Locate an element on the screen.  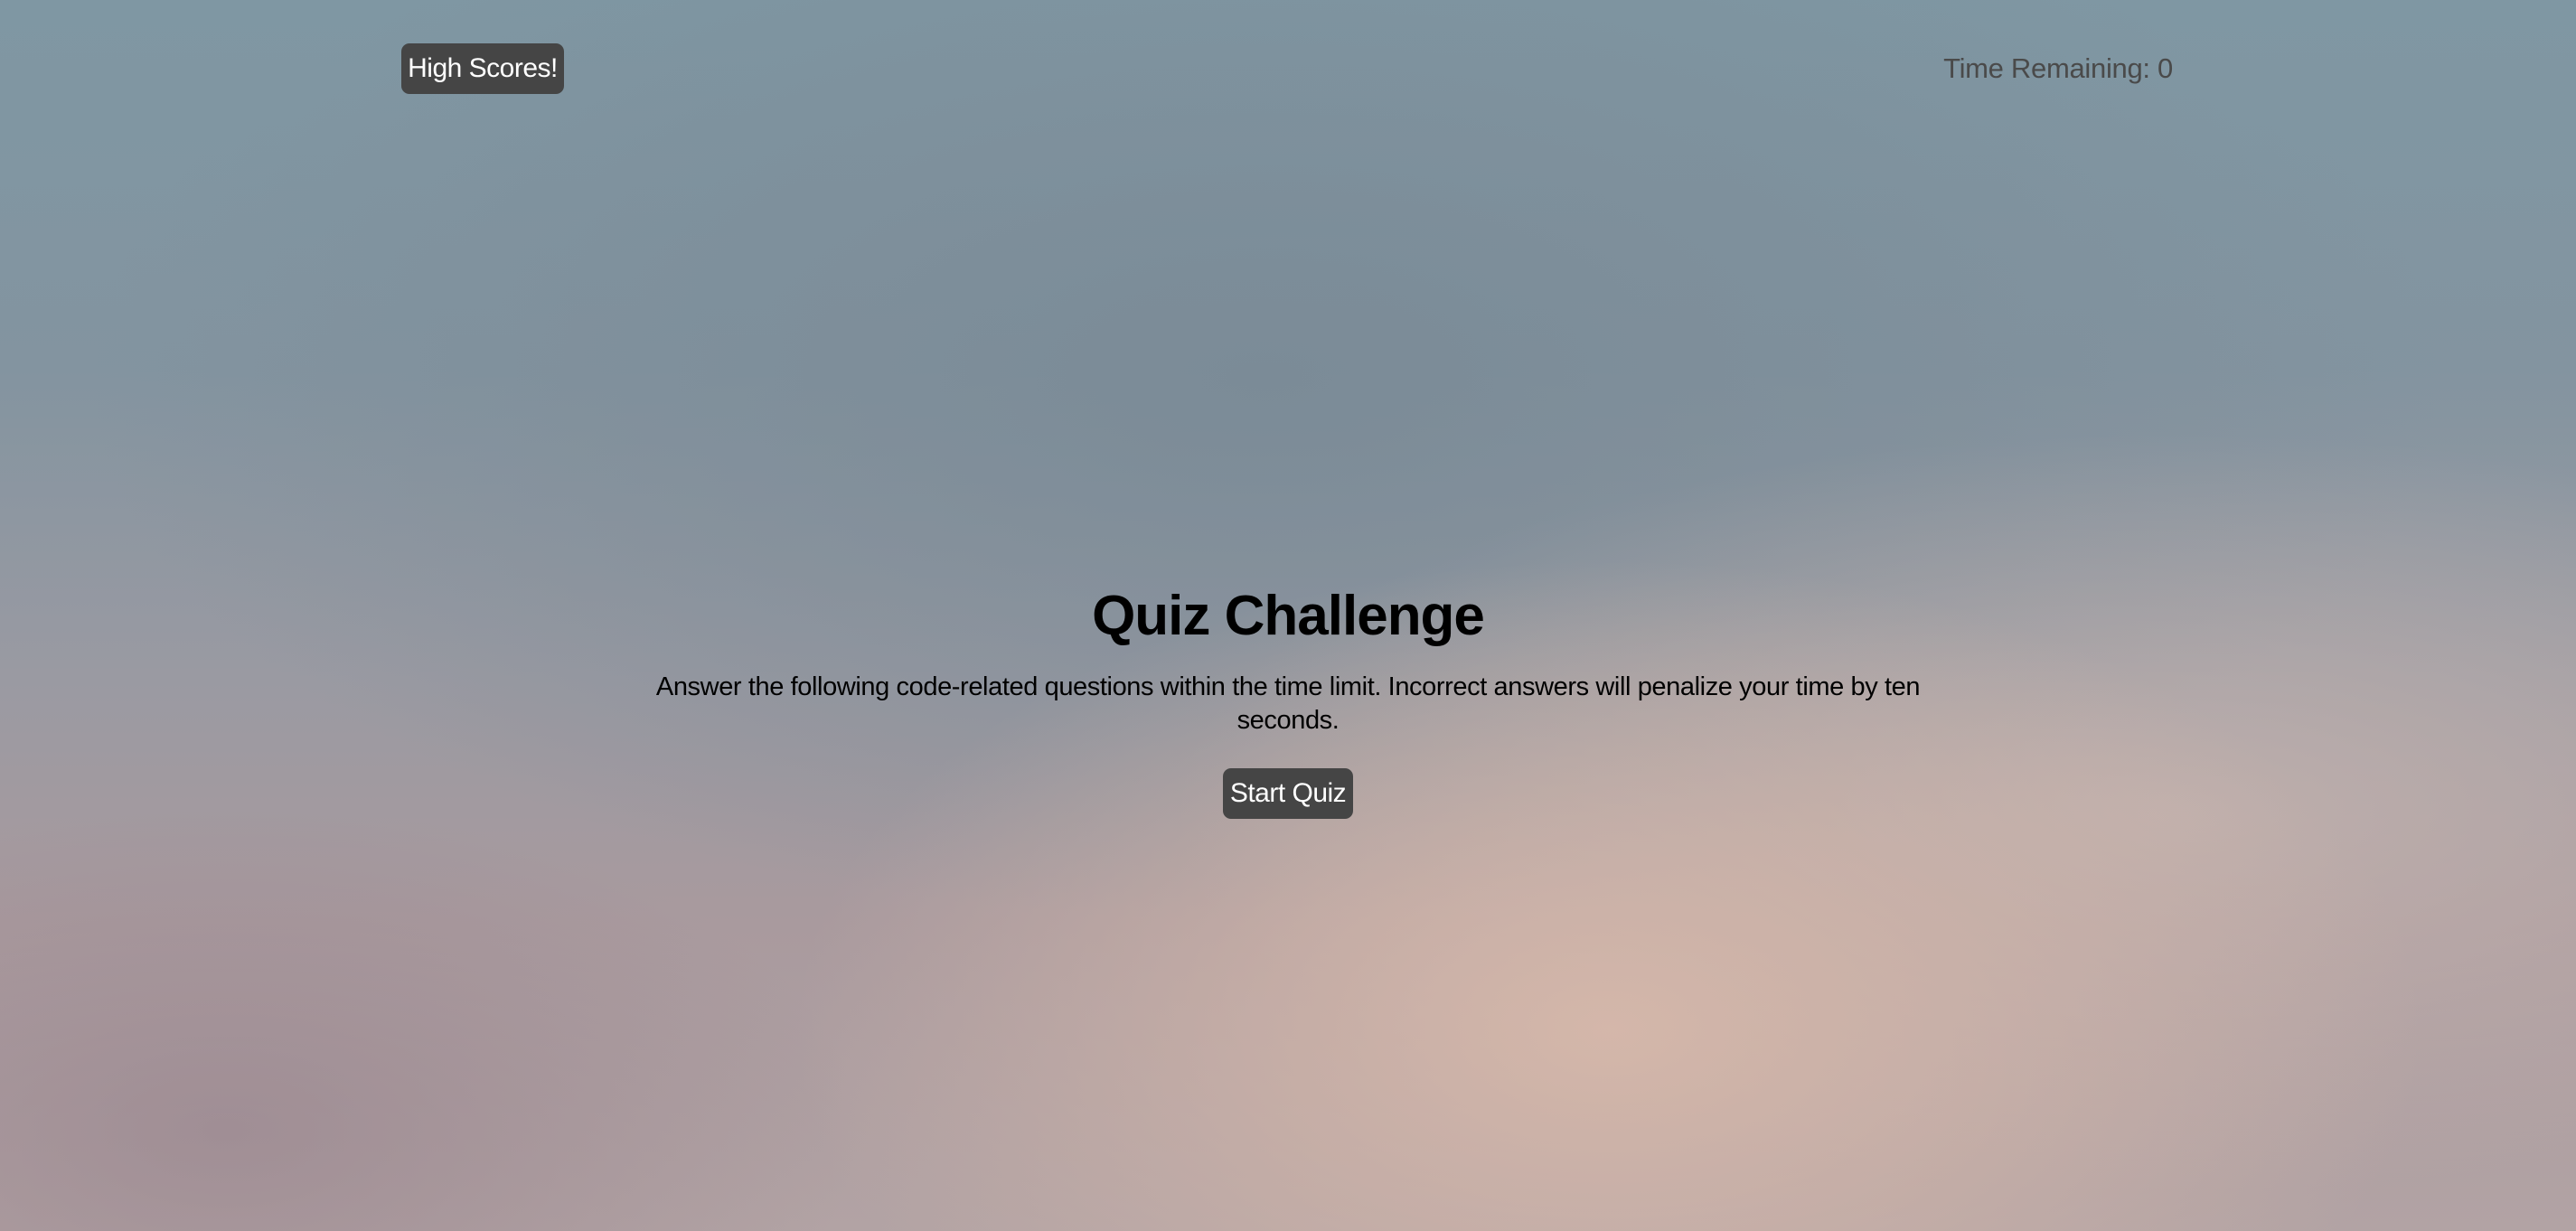
start-quiz-button: Start Quiz is located at coordinates (1288, 793).